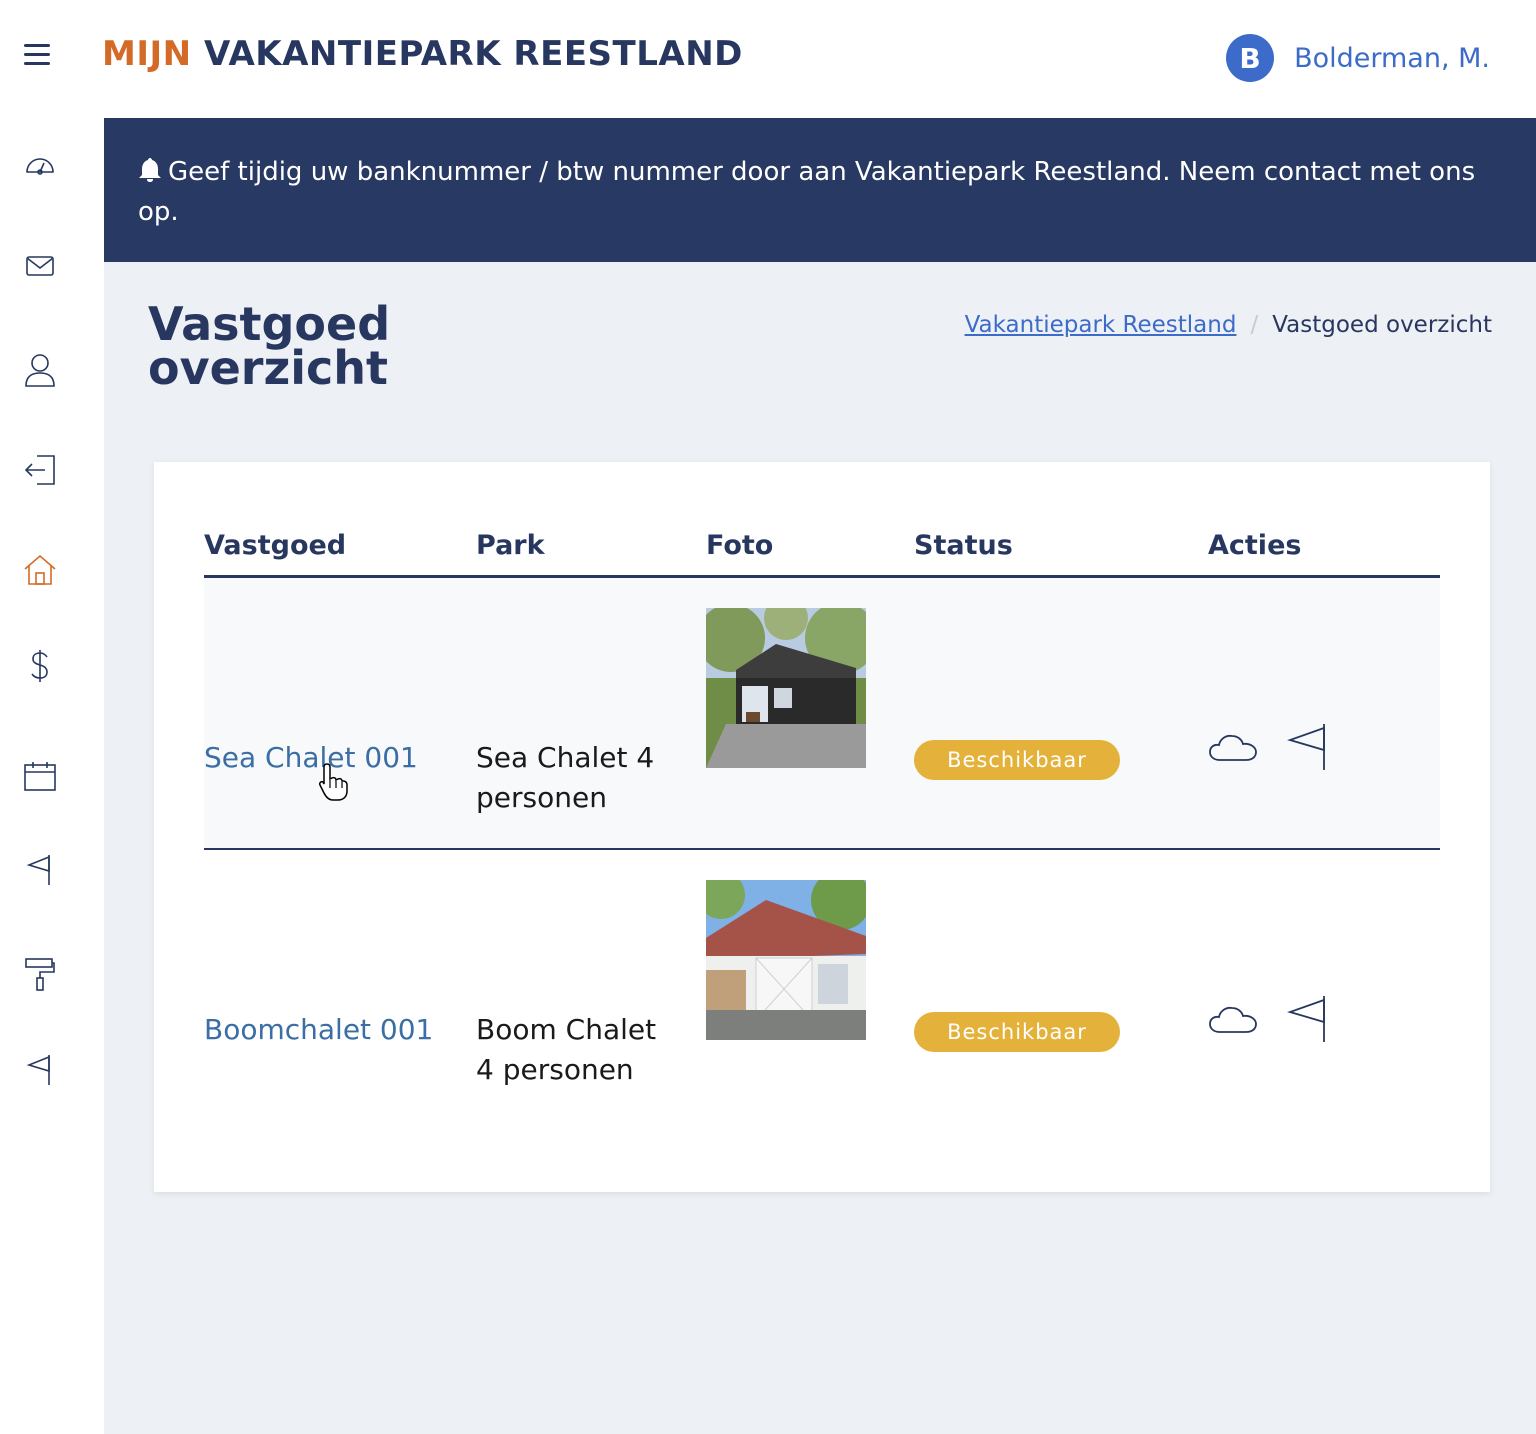 The width and height of the screenshot is (1536, 1434). What do you see at coordinates (1255, 545) in the screenshot?
I see `column-header-acties: Acties` at bounding box center [1255, 545].